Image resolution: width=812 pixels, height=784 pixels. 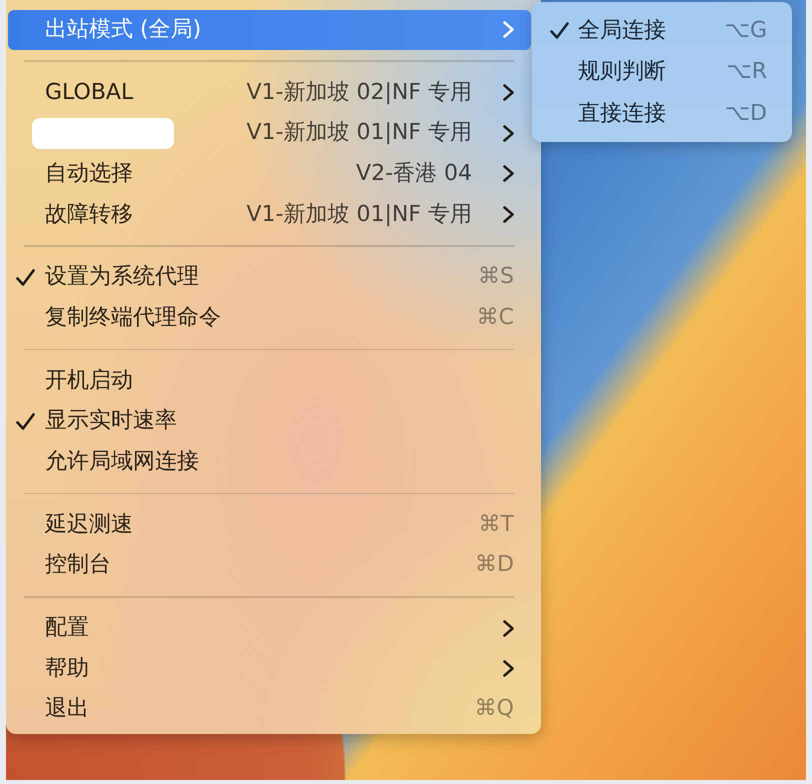 What do you see at coordinates (269, 318) in the screenshot?
I see `menu-item: 复制终端代理命令 ⌘C` at bounding box center [269, 318].